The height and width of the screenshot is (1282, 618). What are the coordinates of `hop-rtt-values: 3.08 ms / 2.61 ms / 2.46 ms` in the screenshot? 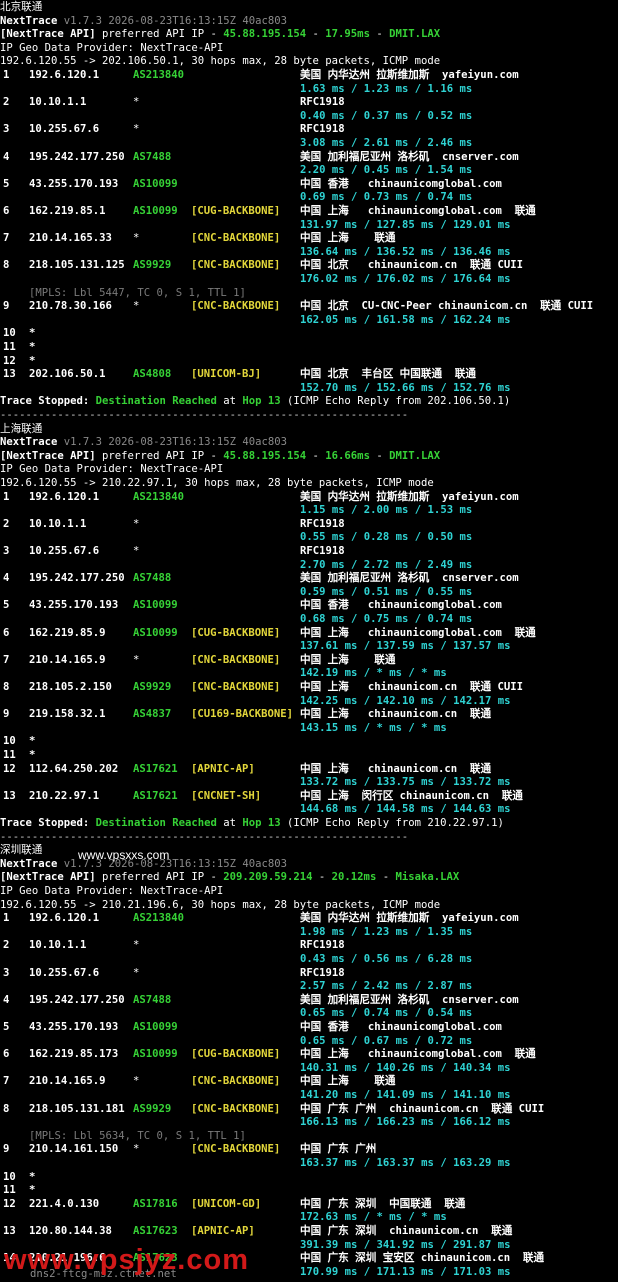 It's located at (386, 143).